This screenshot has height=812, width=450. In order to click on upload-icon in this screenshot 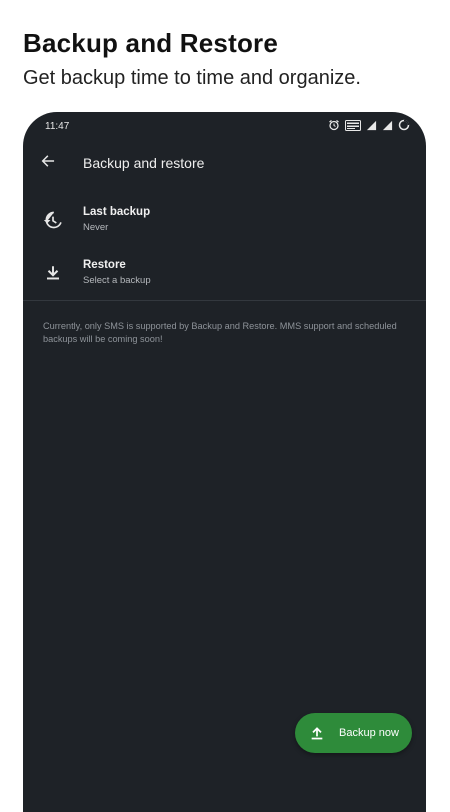, I will do `click(317, 733)`.